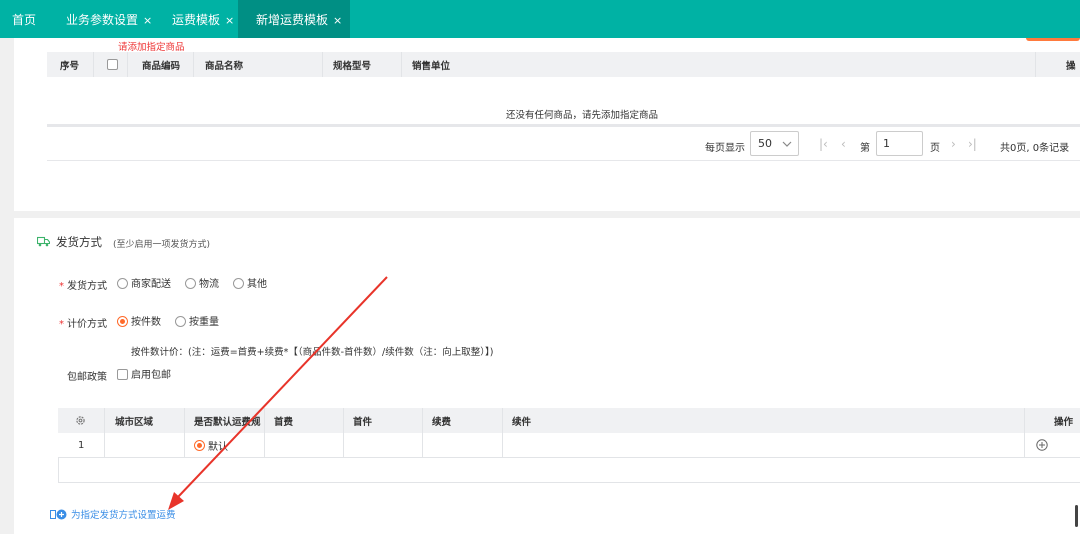 The height and width of the screenshot is (534, 1080). I want to click on col-is-default: 是否默认运费规, so click(227, 422).